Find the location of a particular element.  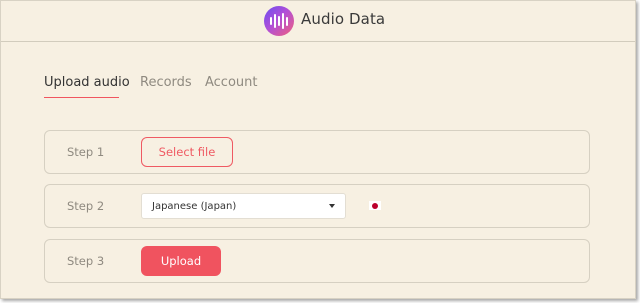

chevron-down-icon is located at coordinates (332, 206).